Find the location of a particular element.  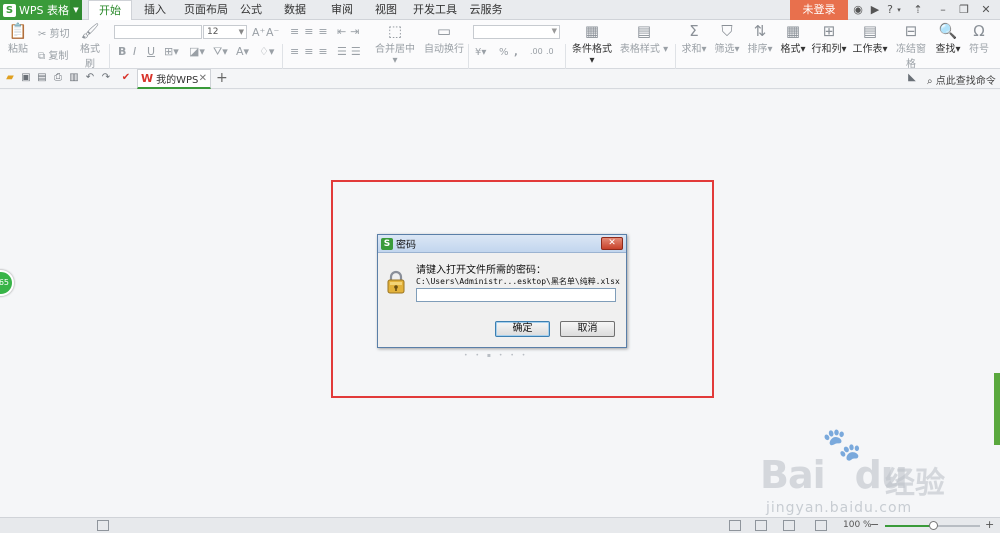

sort-button: ⇅ 排序▾ is located at coordinates (760, 39).